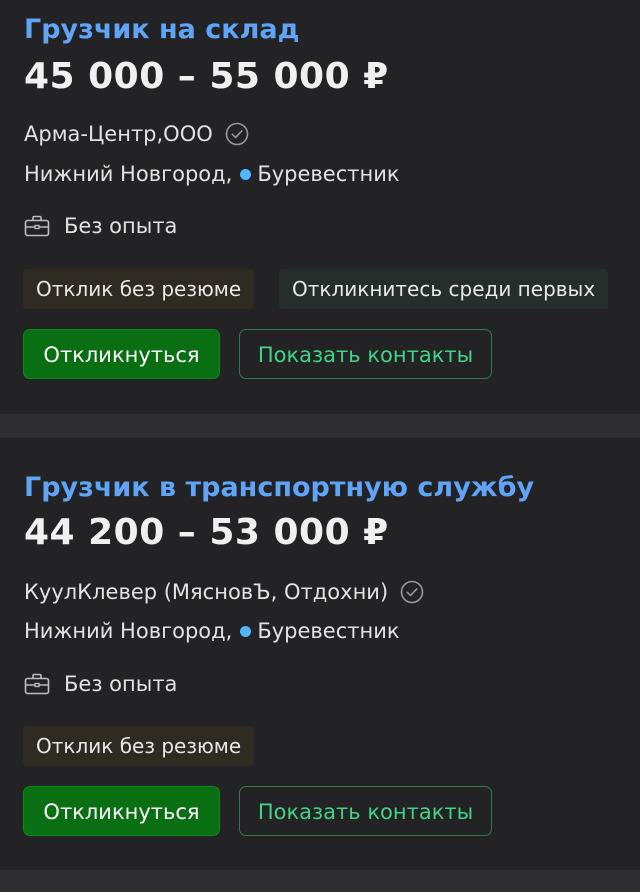 The height and width of the screenshot is (892, 640). I want to click on employer-row: КуулКлевер (МясновЪ, Отдохни), so click(224, 592).